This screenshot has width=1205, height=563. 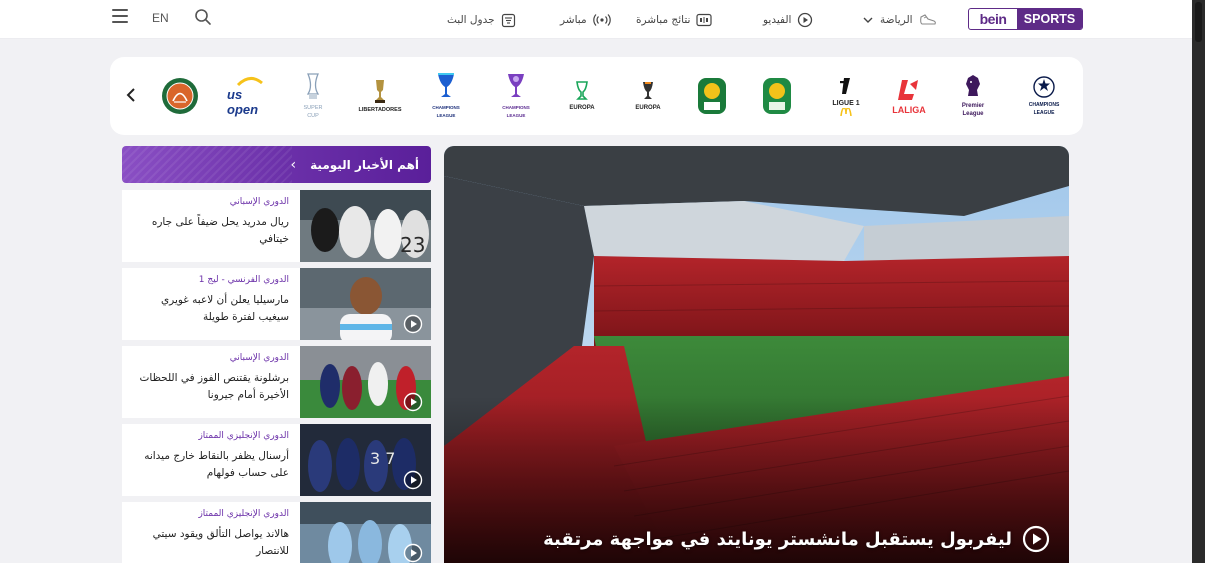 I want to click on competition-caf-confederation, so click(x=777, y=96).